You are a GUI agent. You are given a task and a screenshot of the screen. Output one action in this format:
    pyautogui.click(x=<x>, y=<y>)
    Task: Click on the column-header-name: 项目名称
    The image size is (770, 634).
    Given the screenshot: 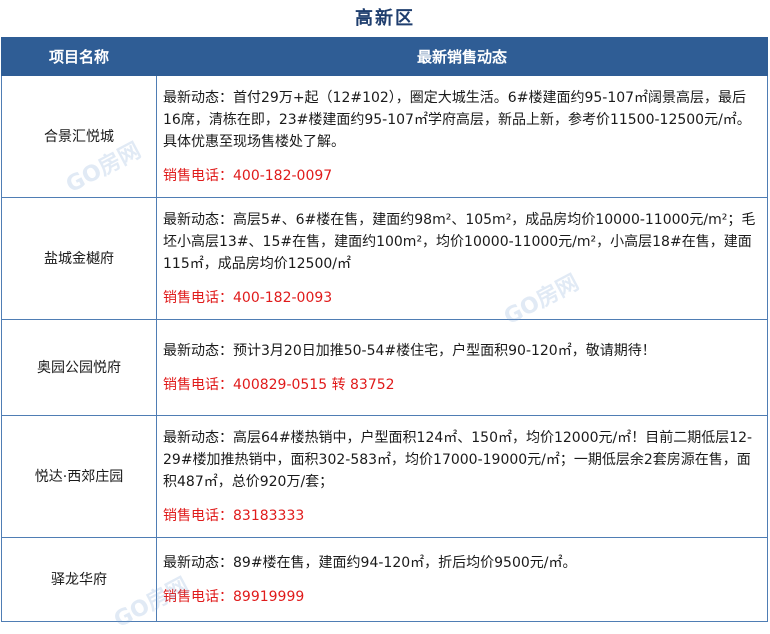 What is the action you would take?
    pyautogui.click(x=79, y=56)
    